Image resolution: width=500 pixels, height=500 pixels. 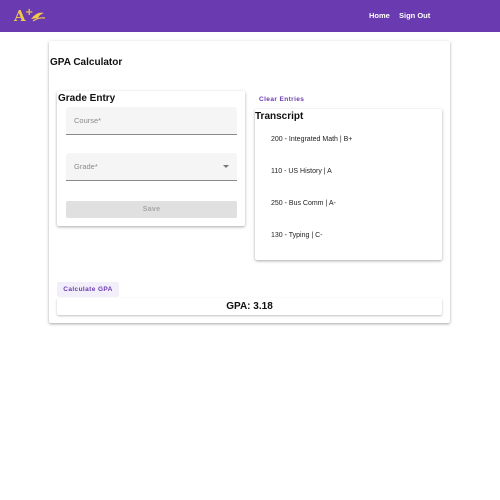 I want to click on transcript-item: 130 - Typing | C-, so click(x=297, y=235).